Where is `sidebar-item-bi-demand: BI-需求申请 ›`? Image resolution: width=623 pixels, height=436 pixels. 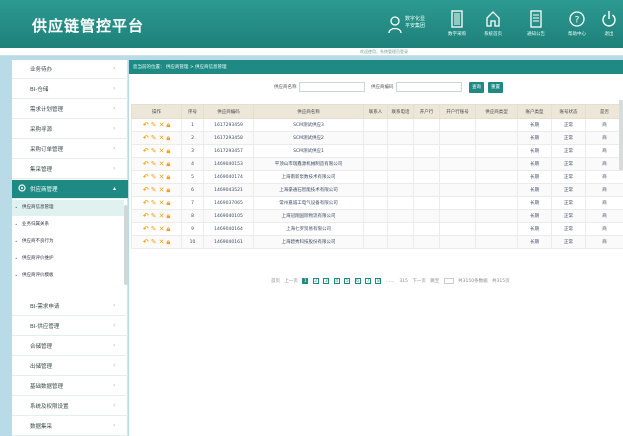
sidebar-item-bi-demand: BI-需求申请 › is located at coordinates (70, 306).